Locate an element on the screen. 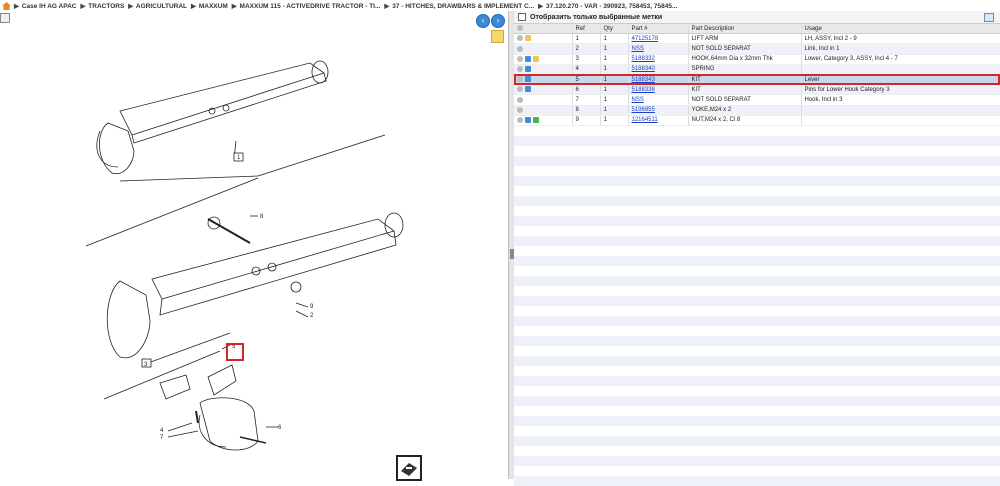  column-header: Part # is located at coordinates (658, 29).